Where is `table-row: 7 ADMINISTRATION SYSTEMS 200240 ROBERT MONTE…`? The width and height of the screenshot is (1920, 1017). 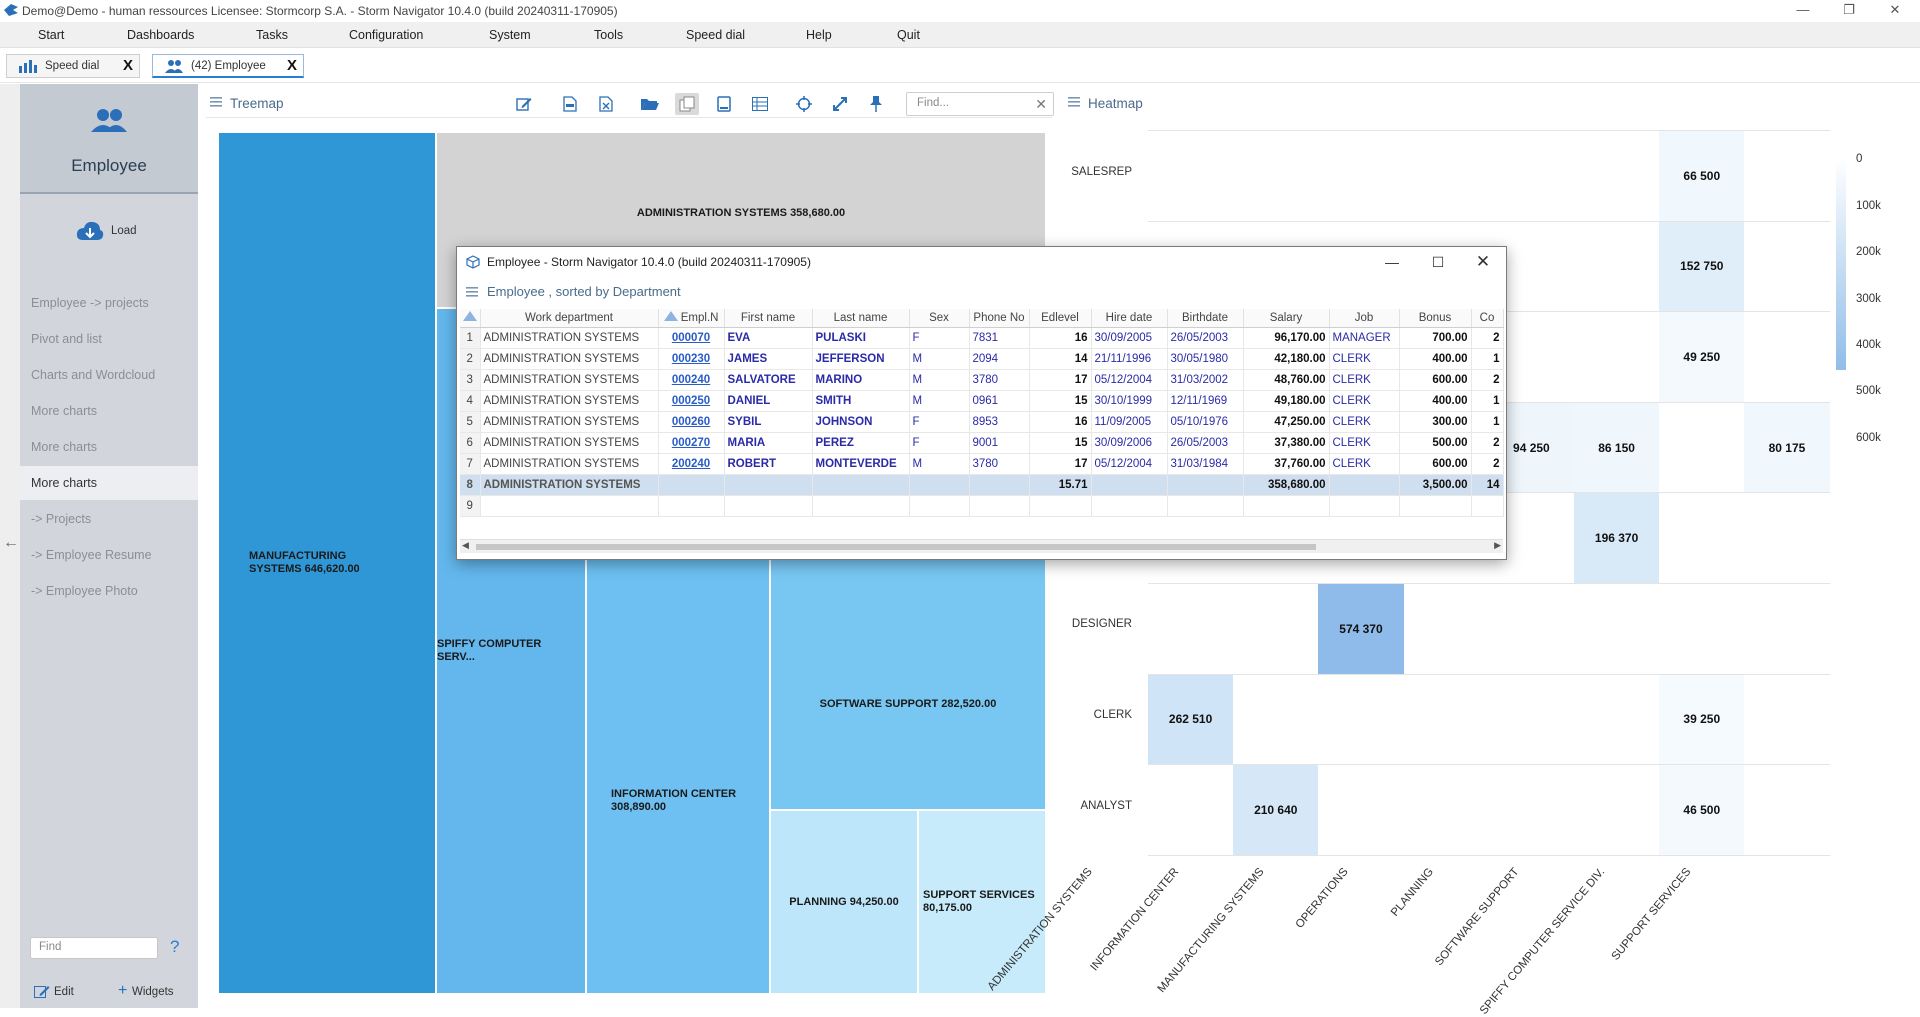 table-row: 7 ADMINISTRATION SYSTEMS 200240 ROBERT MONTE… is located at coordinates (982, 464).